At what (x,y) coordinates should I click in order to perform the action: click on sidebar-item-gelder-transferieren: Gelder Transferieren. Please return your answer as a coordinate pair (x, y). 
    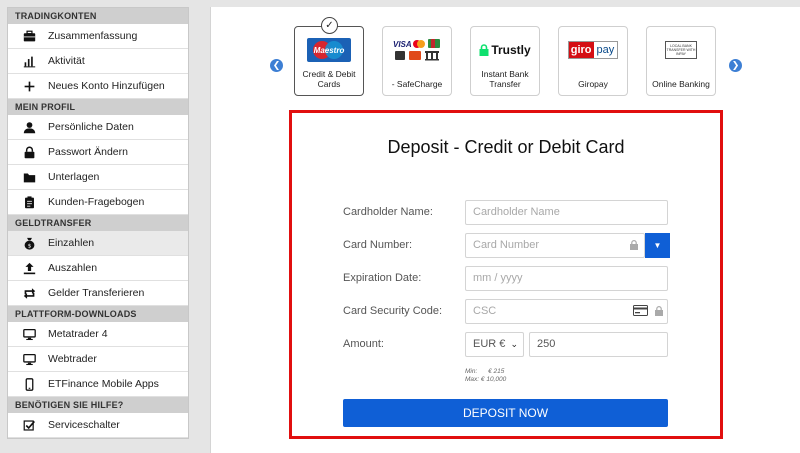
    Looking at the image, I should click on (98, 293).